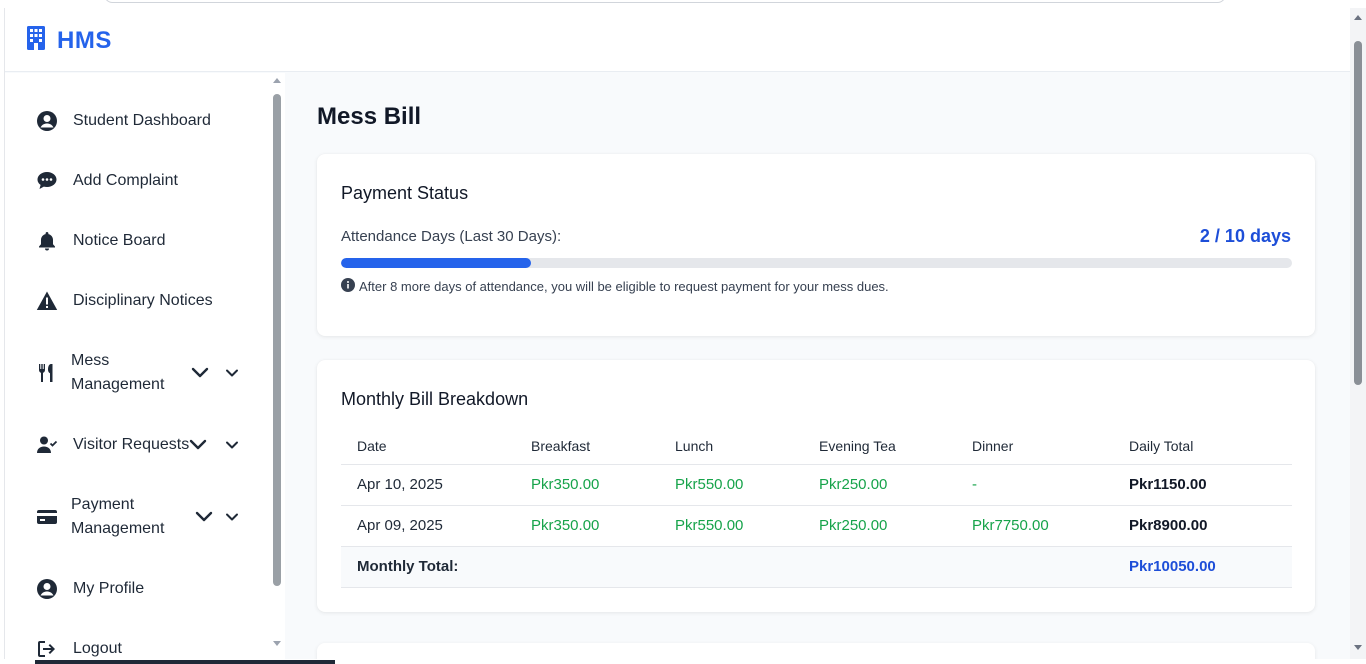  I want to click on monthly-total-label: Monthly Total:, so click(727, 567).